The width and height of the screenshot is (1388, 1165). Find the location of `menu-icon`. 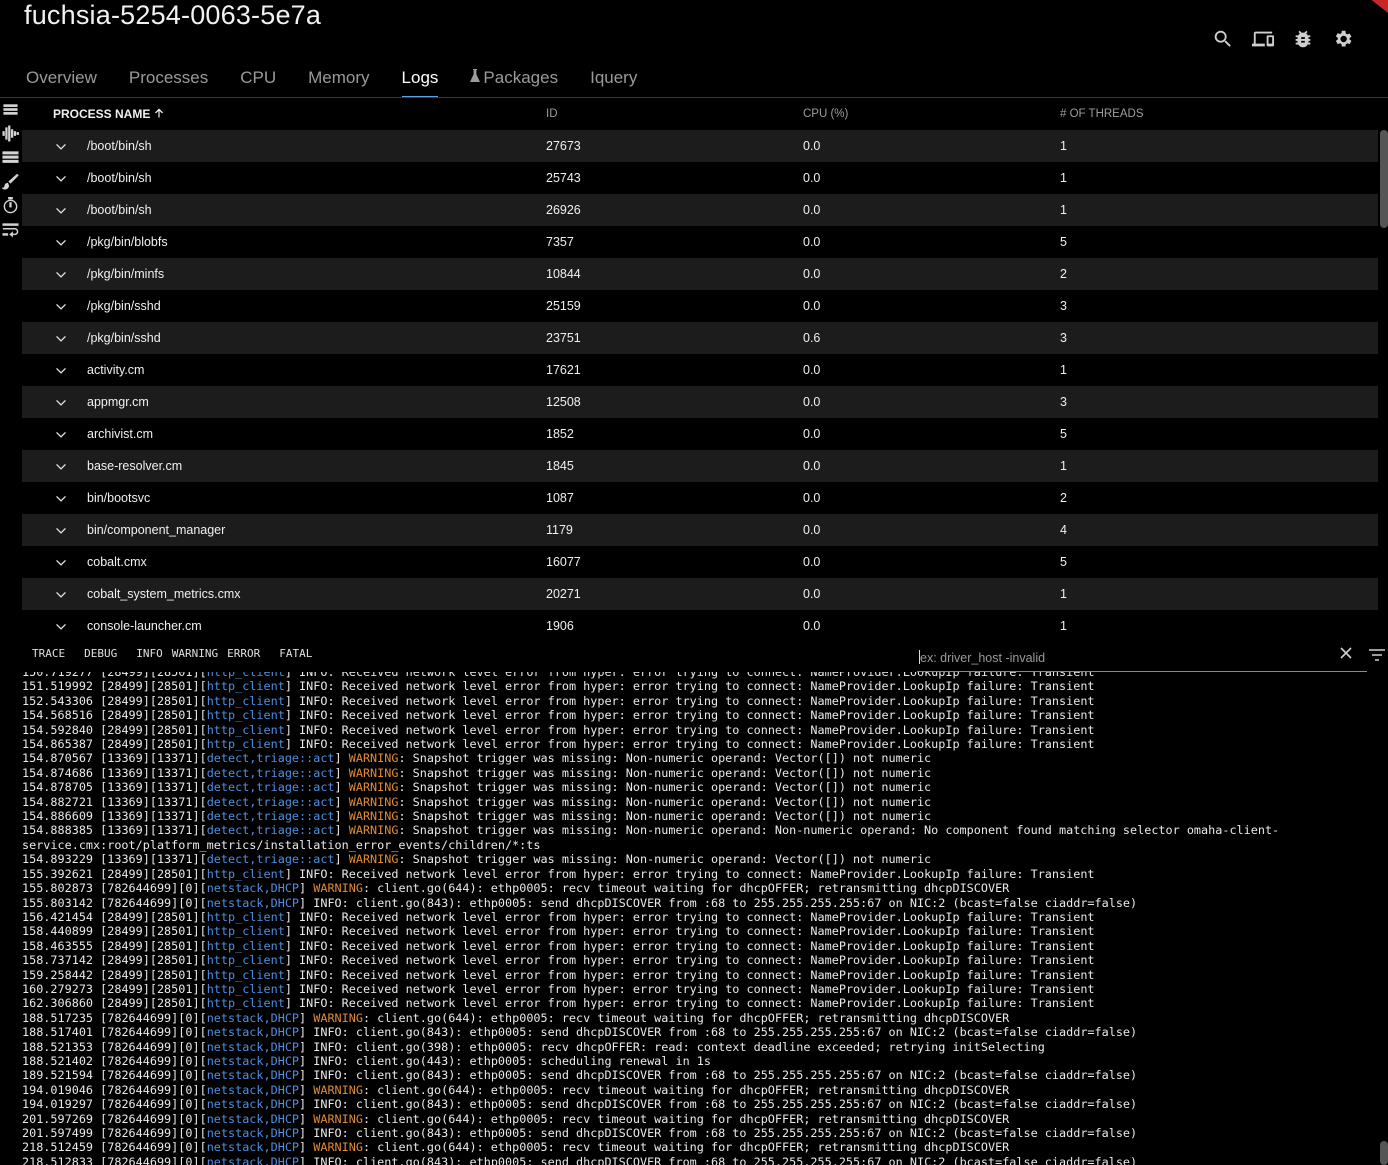

menu-icon is located at coordinates (10, 109).